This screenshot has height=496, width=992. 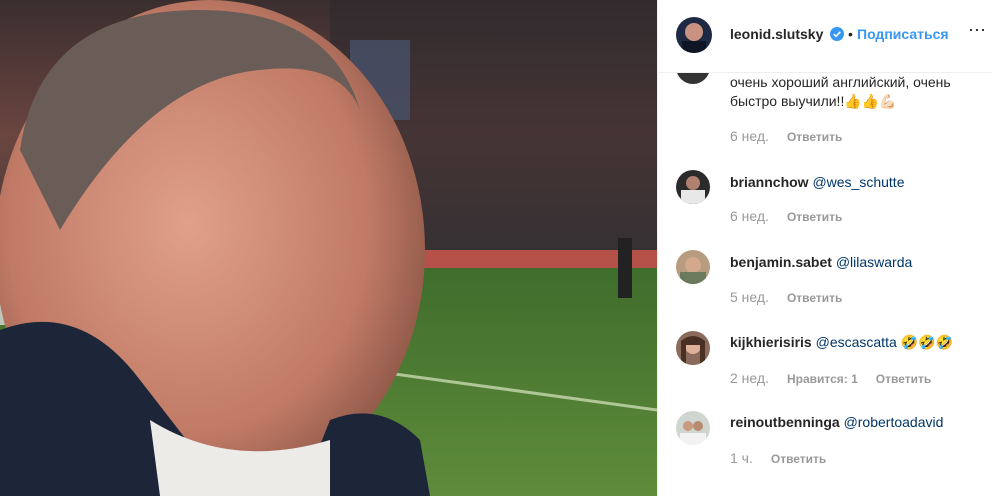 I want to click on commenter-username: benjamin.sabet, so click(x=781, y=262).